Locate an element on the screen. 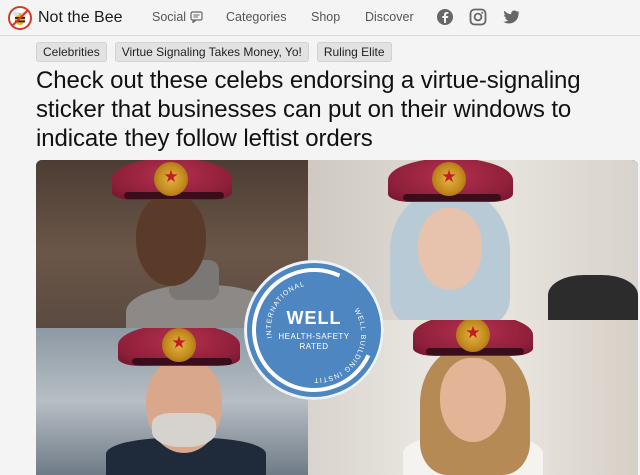  nav-social-label: Social is located at coordinates (169, 17).